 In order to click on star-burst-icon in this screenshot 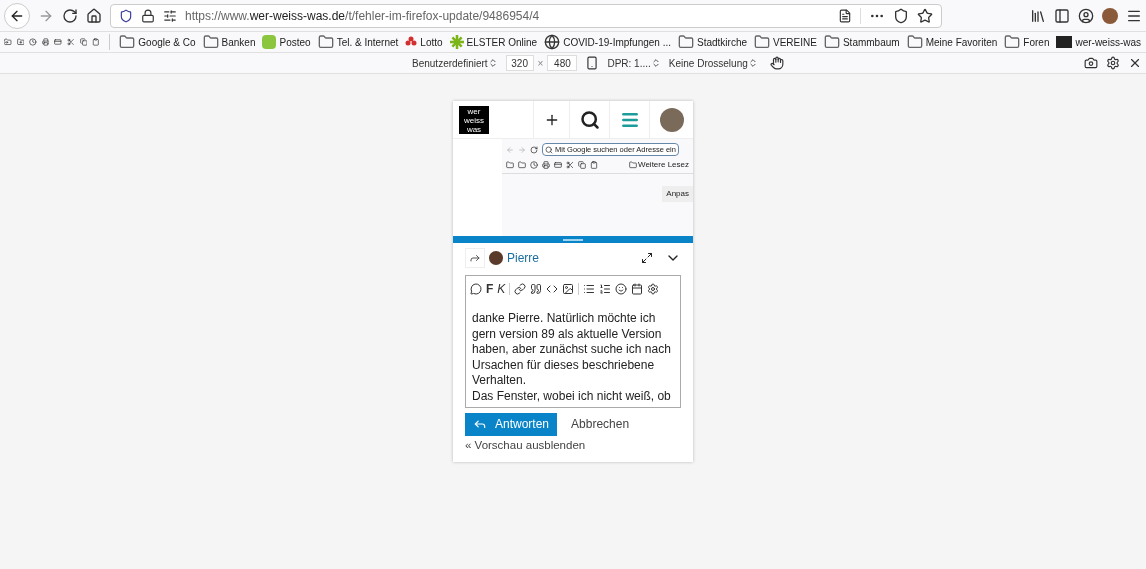, I will do `click(456, 42)`.